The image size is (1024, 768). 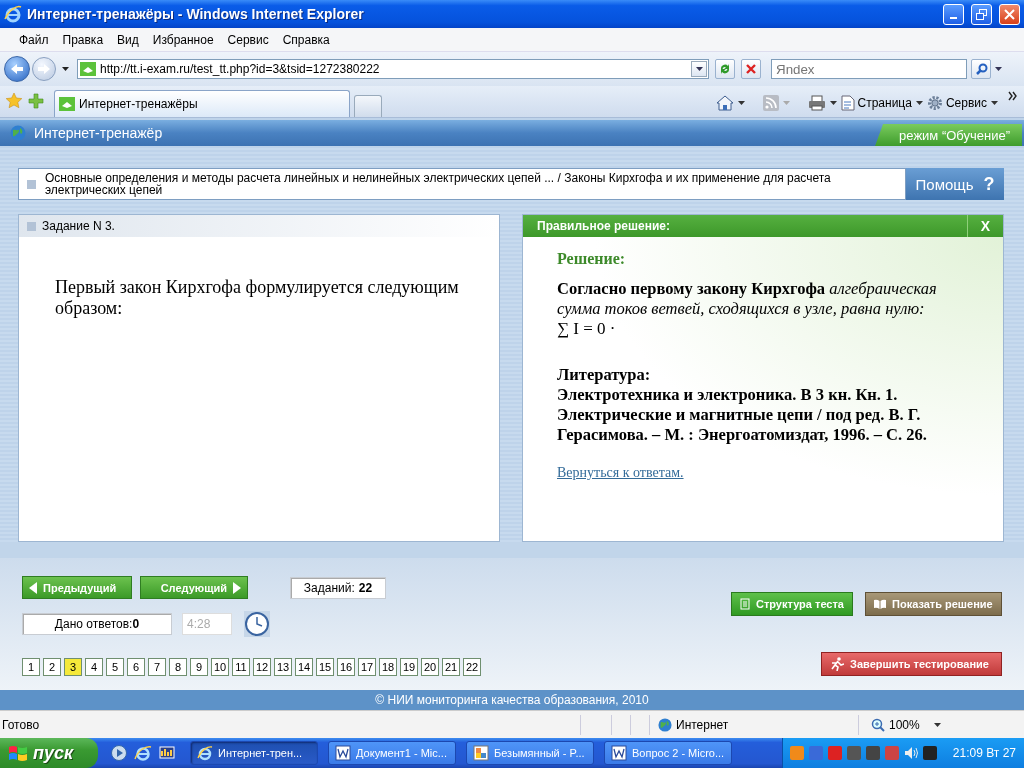 I want to click on action-button: Показать решение, so click(x=933, y=604).